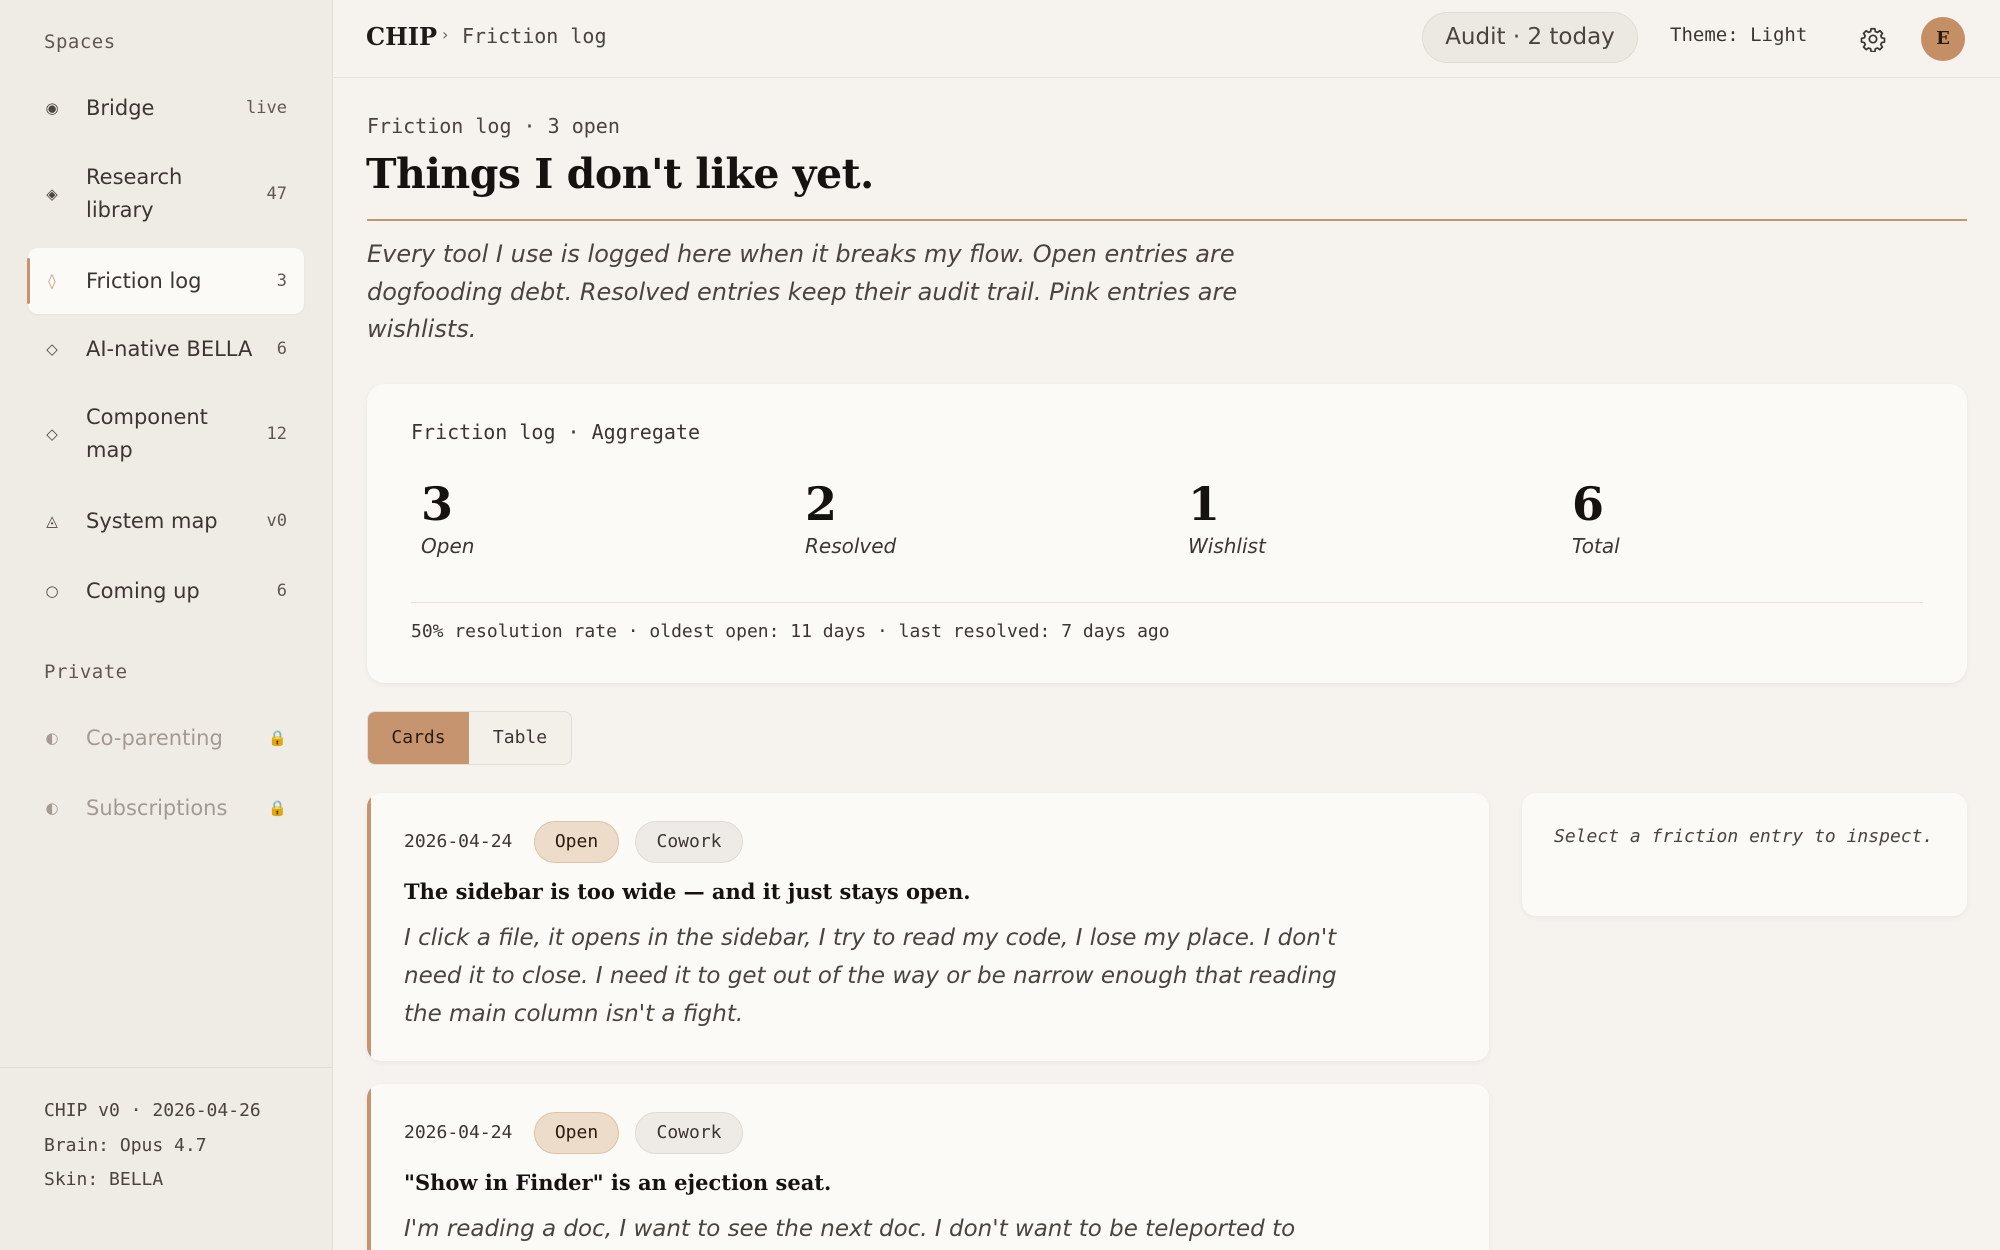  What do you see at coordinates (1588, 504) in the screenshot?
I see `stat-value: 6` at bounding box center [1588, 504].